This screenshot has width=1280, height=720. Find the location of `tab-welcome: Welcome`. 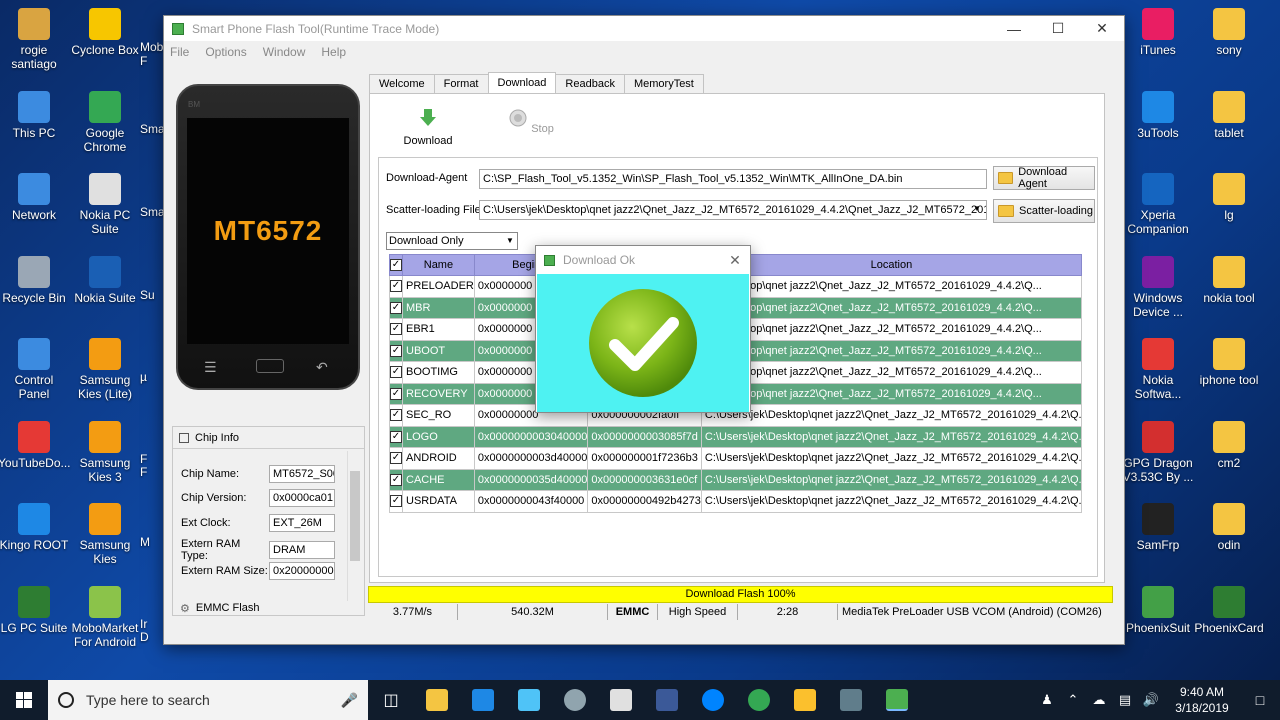

tab-welcome: Welcome is located at coordinates (402, 84).